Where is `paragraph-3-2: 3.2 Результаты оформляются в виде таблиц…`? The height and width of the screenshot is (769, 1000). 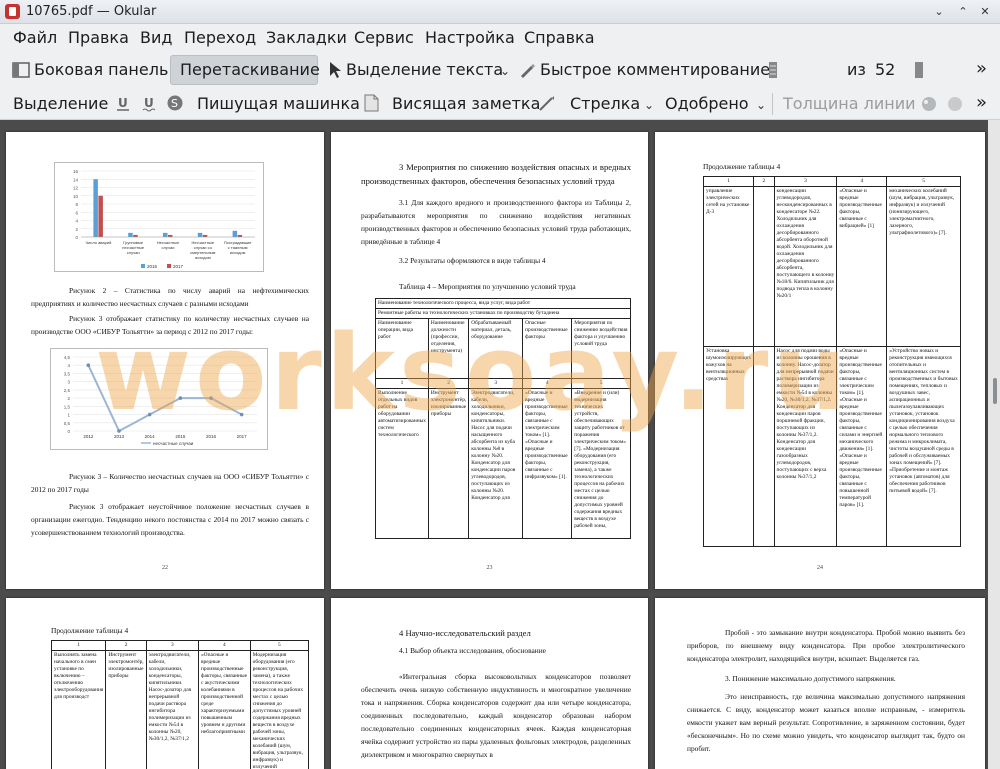
paragraph-3-2: 3.2 Результаты оформляются в виде таблиц… is located at coordinates (472, 260).